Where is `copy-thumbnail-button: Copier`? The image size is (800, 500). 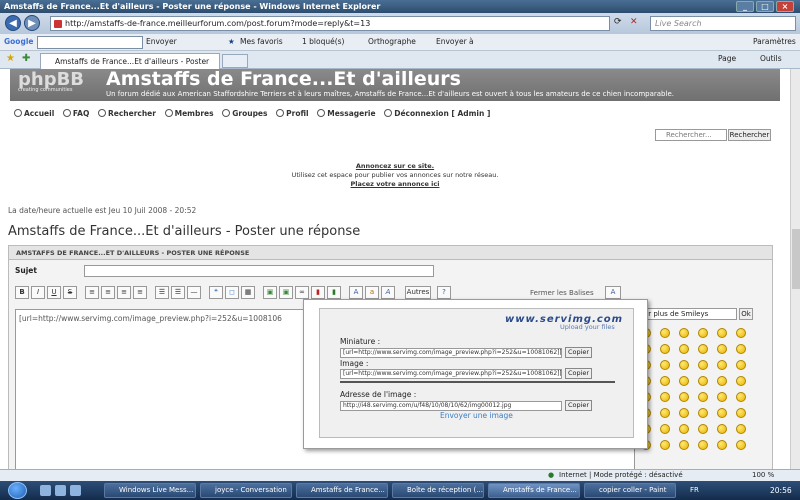 copy-thumbnail-button: Copier is located at coordinates (578, 352).